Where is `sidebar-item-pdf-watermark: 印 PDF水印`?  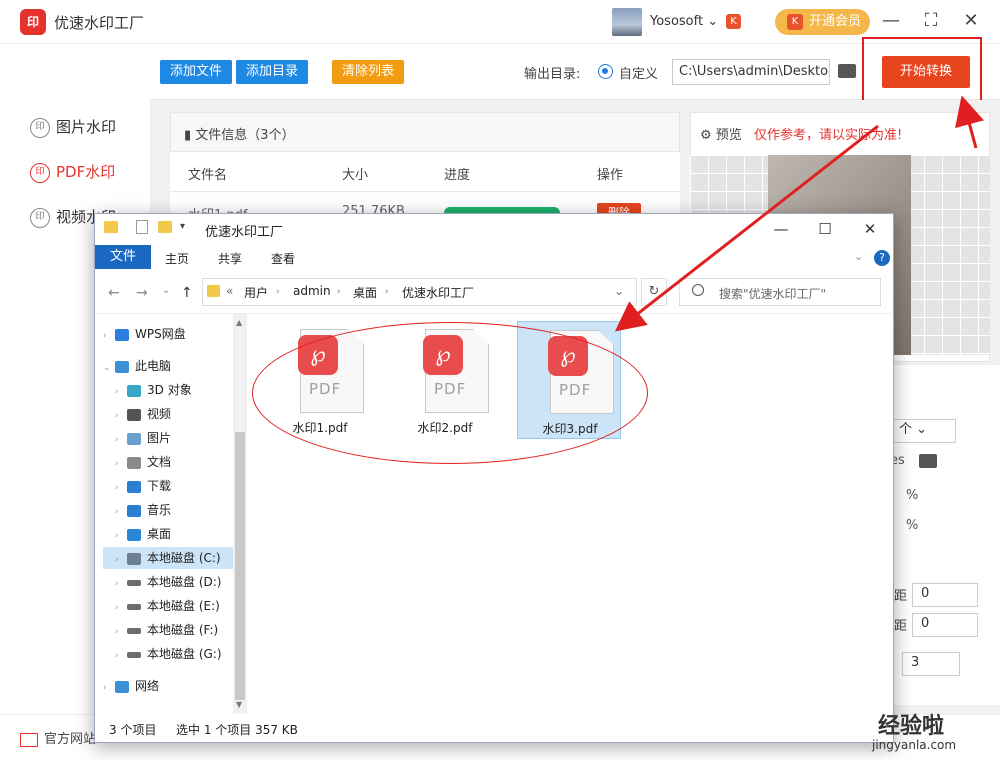
sidebar-item-pdf-watermark: 印 PDF水印 is located at coordinates (90, 172).